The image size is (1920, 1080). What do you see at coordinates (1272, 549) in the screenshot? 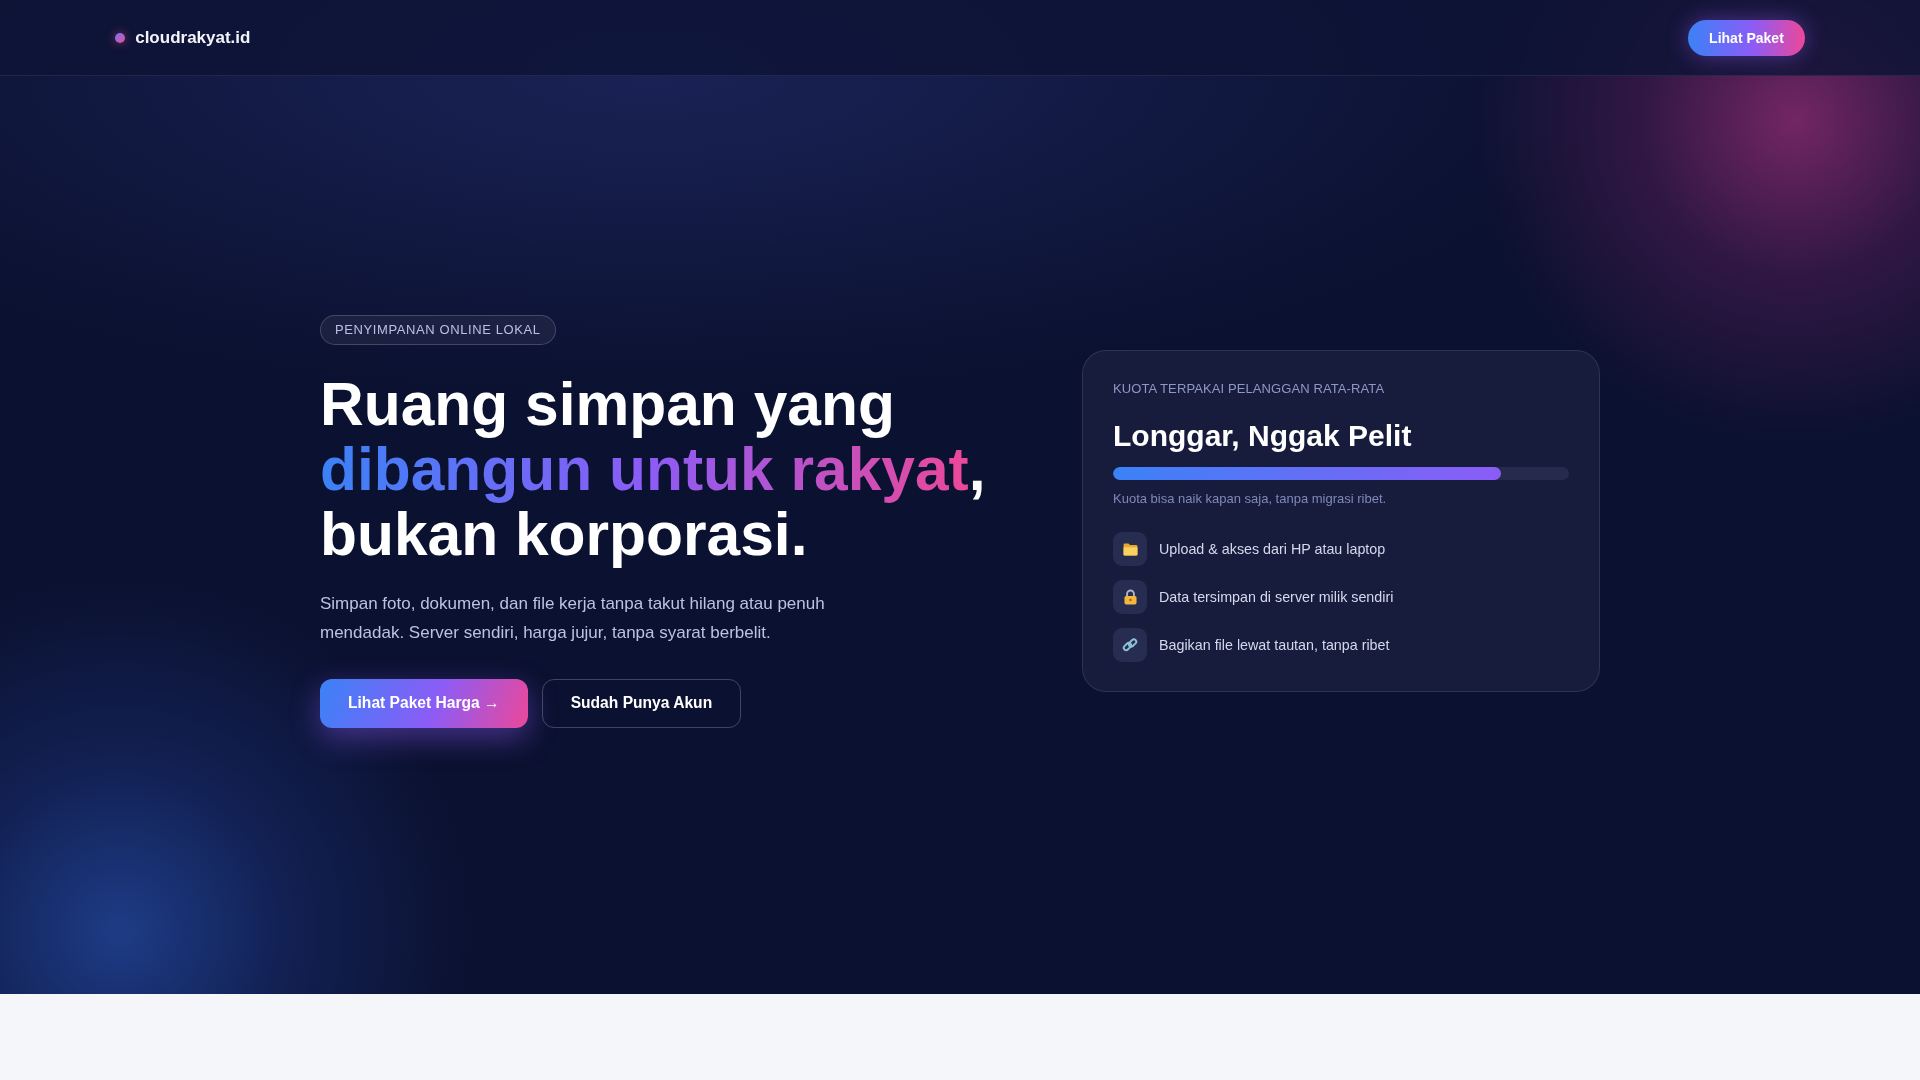
I see `feature-text: Upload & akses dari HP atau laptop` at bounding box center [1272, 549].